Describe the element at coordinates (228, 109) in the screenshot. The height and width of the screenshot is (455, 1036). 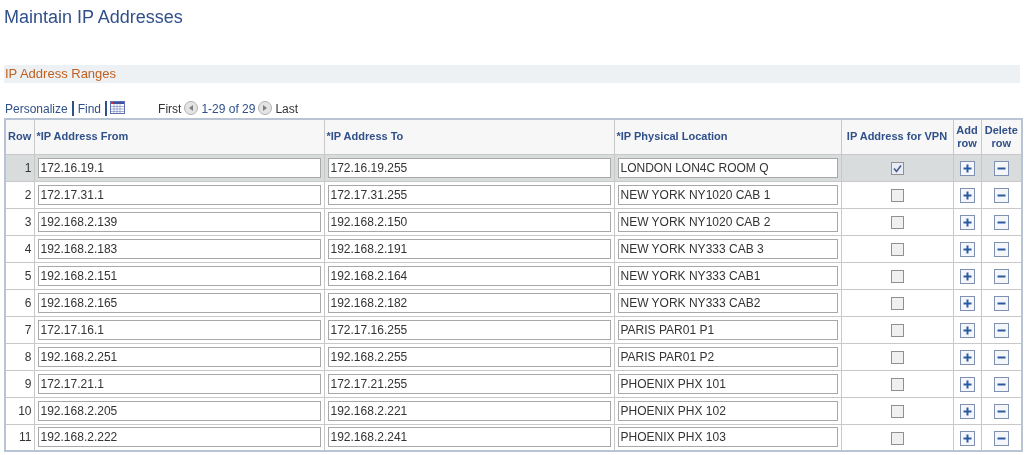
I see `page-range: 1-29 of 29` at that location.